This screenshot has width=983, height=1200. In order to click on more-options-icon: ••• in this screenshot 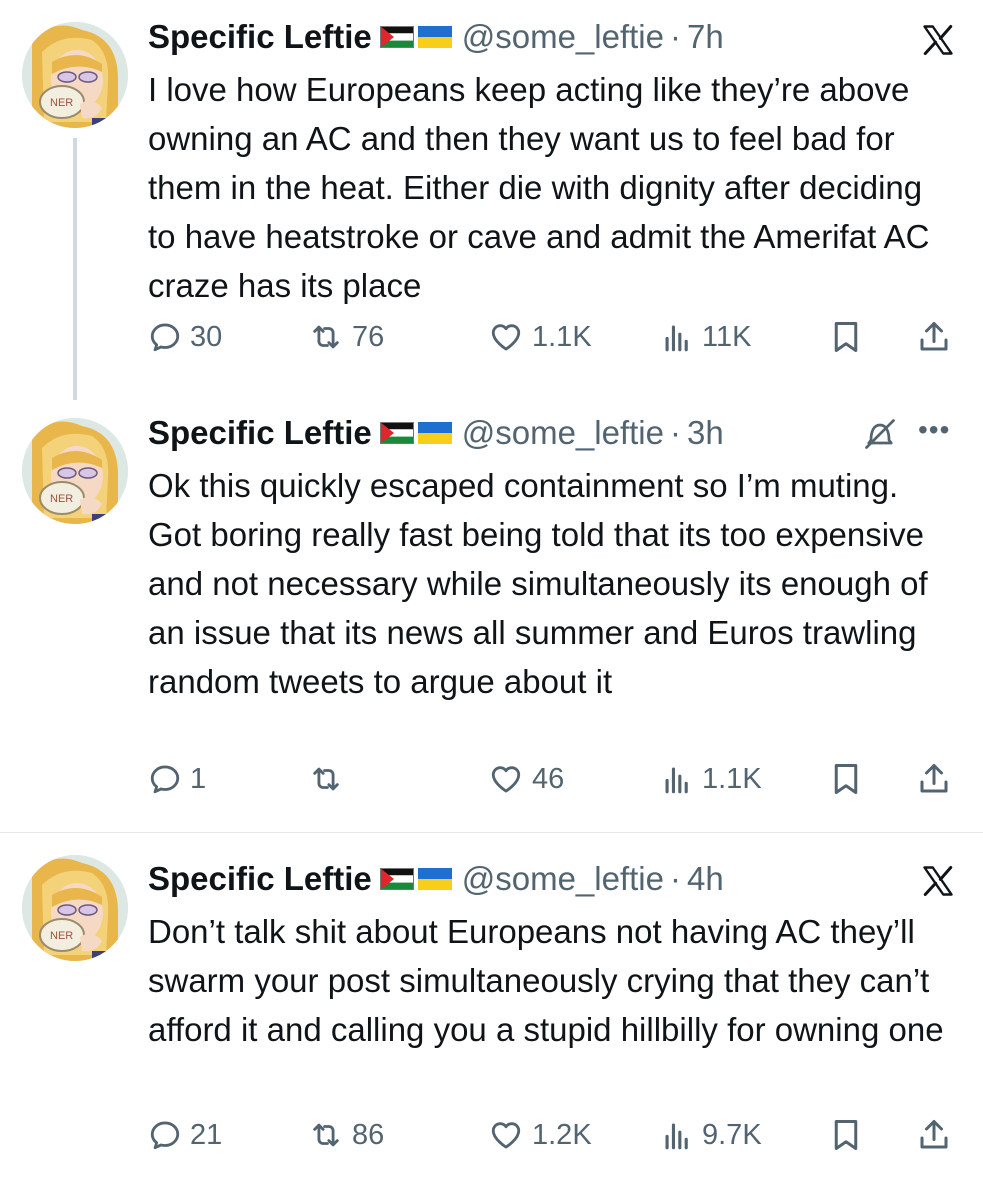, I will do `click(934, 430)`.